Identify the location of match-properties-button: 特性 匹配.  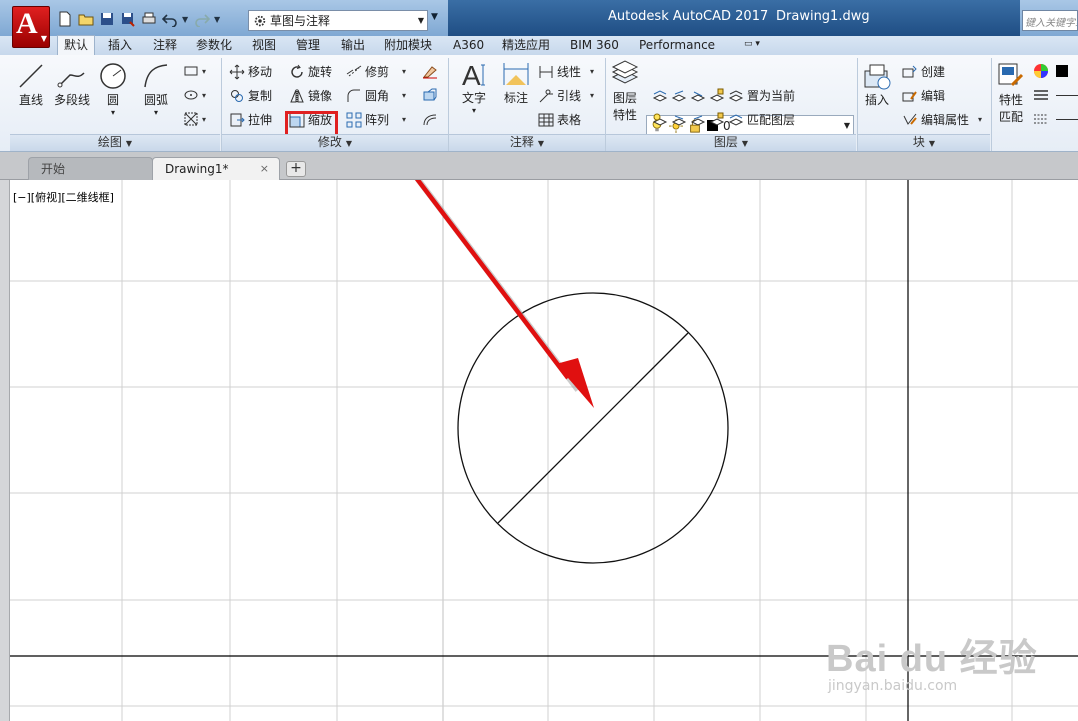
(1011, 93).